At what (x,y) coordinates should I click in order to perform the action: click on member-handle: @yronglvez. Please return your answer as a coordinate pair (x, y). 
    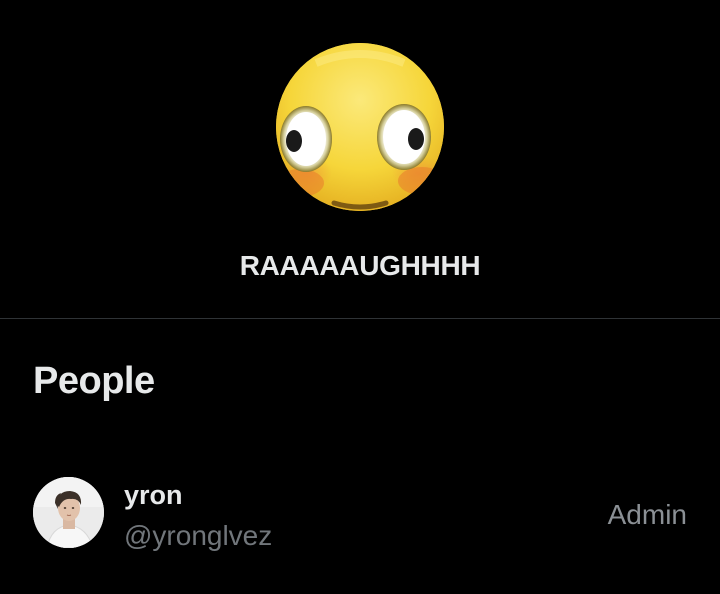
    Looking at the image, I should click on (198, 535).